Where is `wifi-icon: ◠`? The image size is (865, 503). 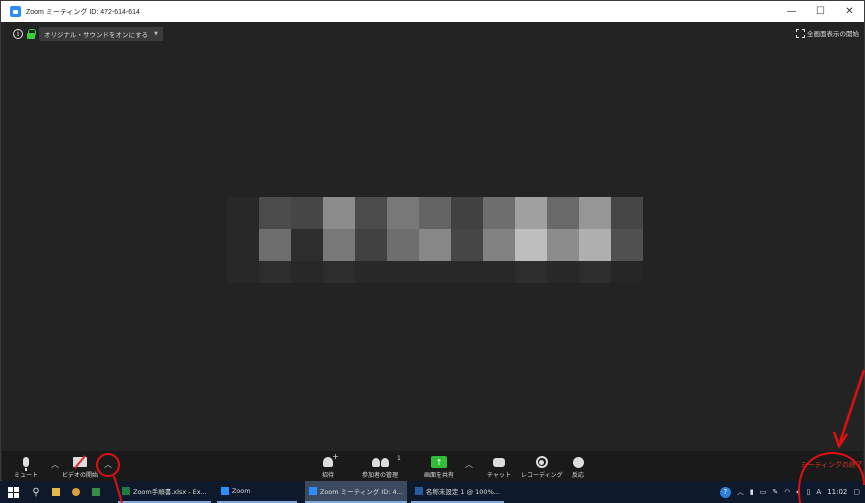
wifi-icon: ◠ is located at coordinates (787, 492).